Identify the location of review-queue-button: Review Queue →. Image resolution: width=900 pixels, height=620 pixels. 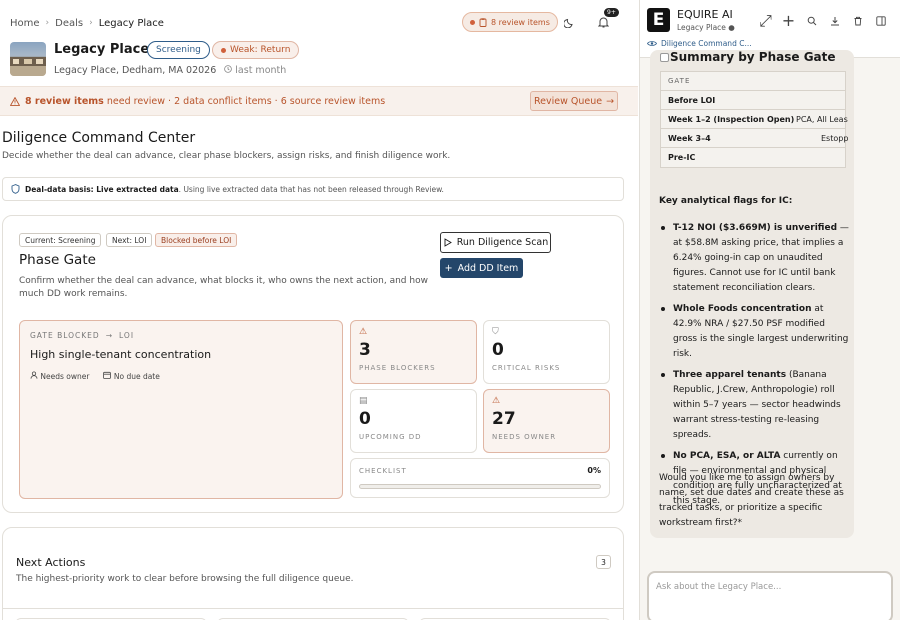
(574, 101).